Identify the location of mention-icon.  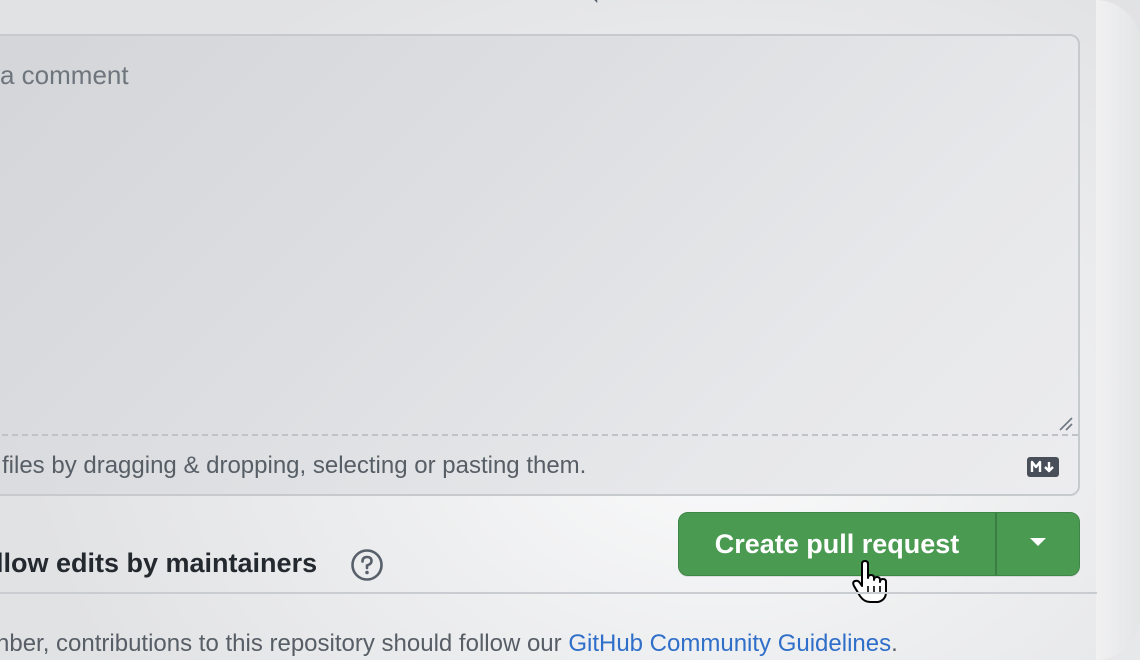
(528, 4).